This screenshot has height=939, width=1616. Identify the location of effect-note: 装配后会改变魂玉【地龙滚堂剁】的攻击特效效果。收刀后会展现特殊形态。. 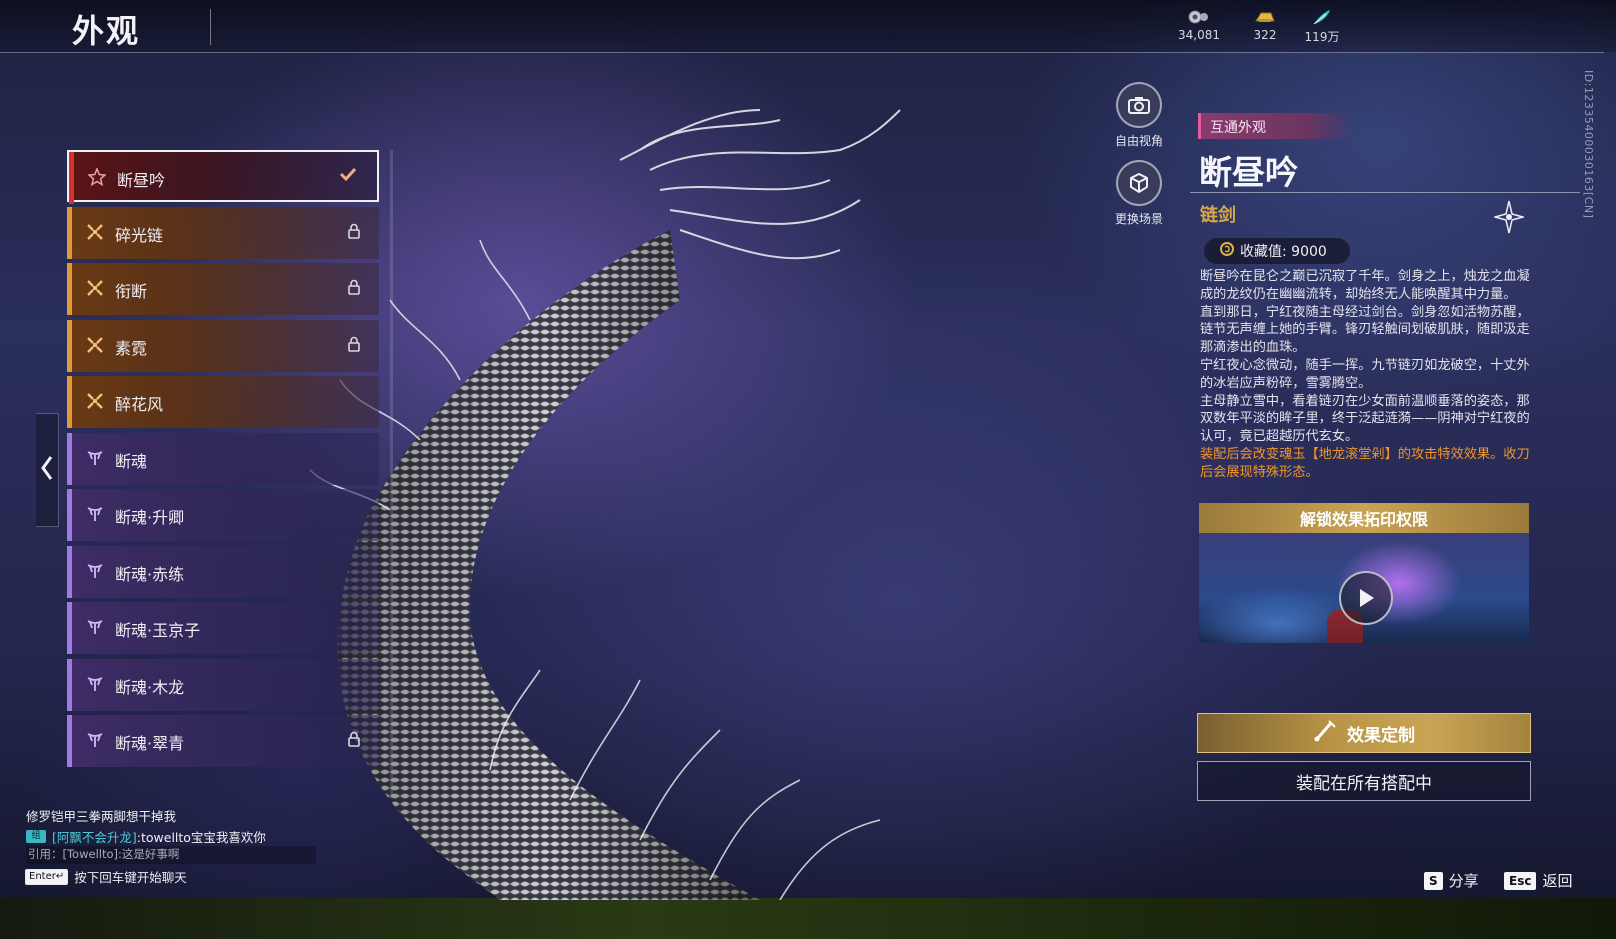
(1365, 463).